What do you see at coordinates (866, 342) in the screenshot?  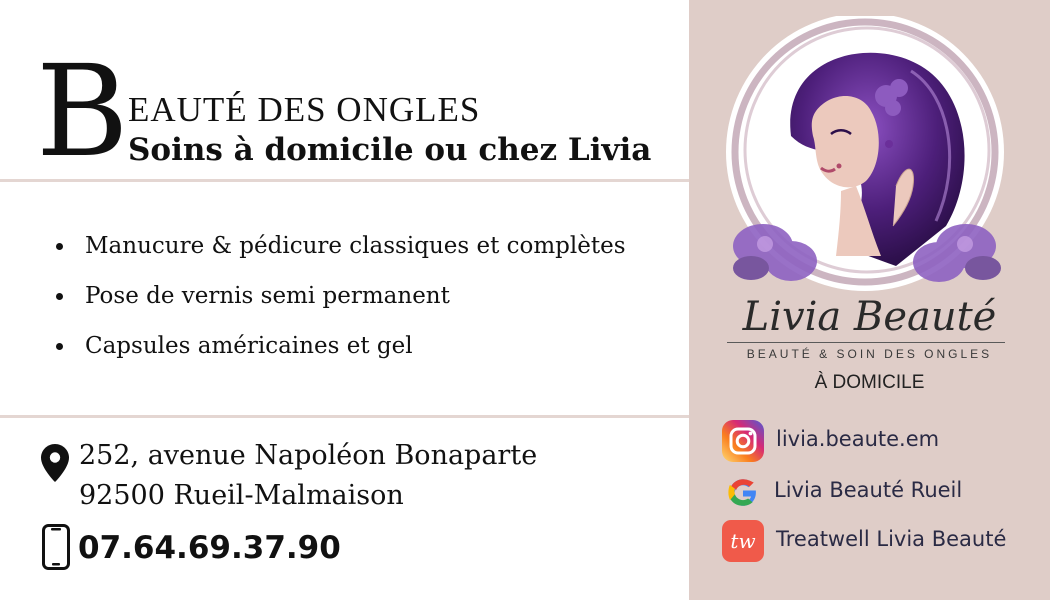 I see `brand-underline` at bounding box center [866, 342].